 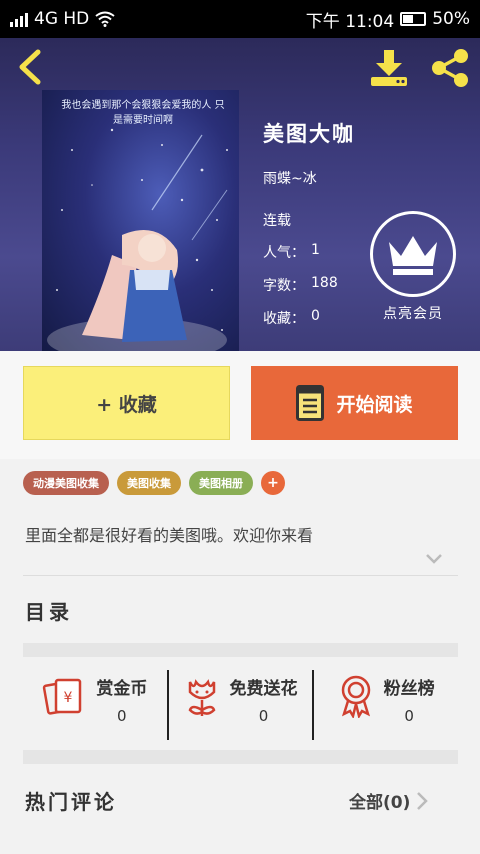 I want to click on favorites-label: 收藏：, so click(x=284, y=319).